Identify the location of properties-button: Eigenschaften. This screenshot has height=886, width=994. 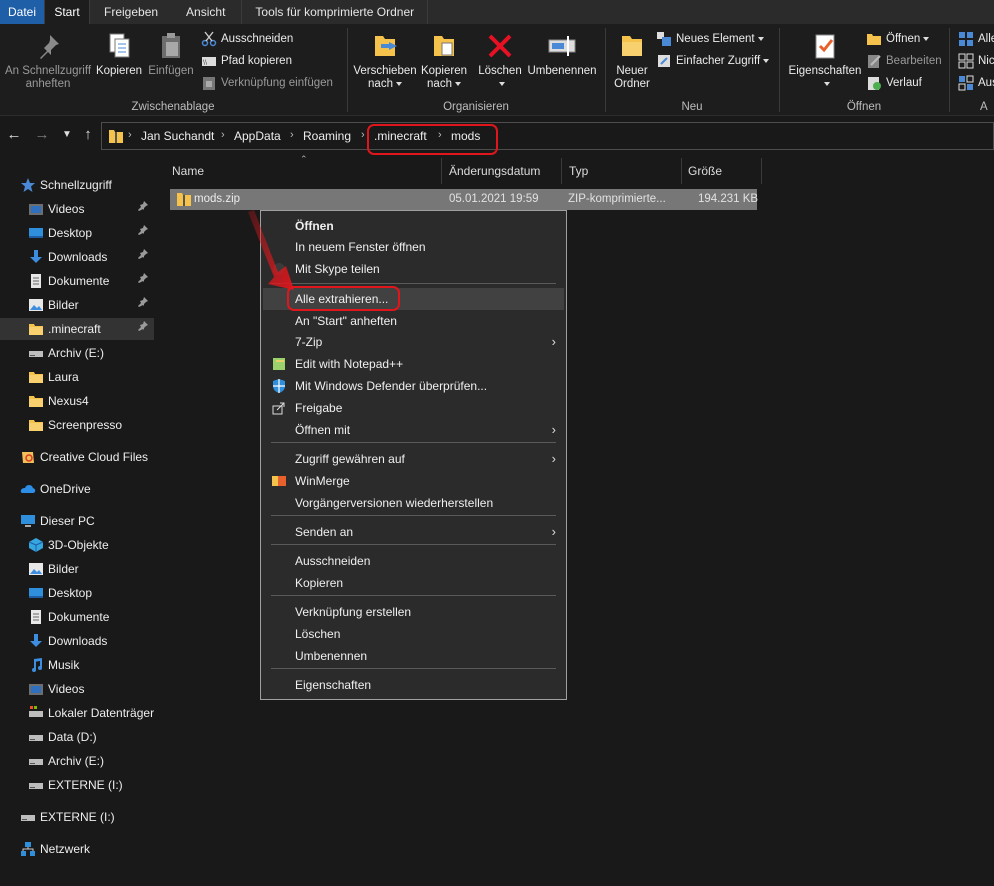
(825, 60).